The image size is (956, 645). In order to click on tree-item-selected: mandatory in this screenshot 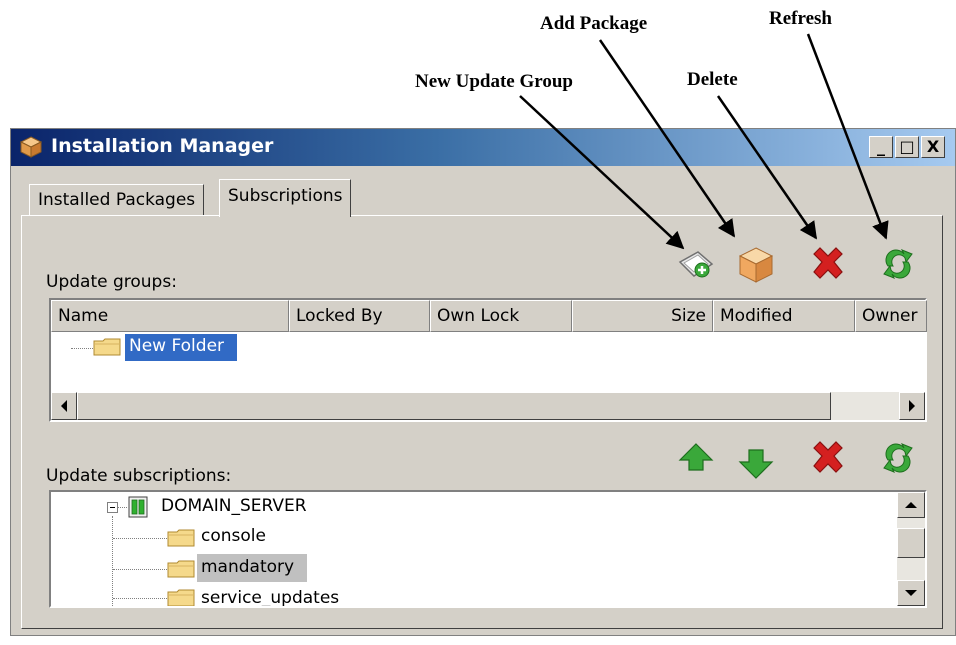, I will do `click(252, 568)`.